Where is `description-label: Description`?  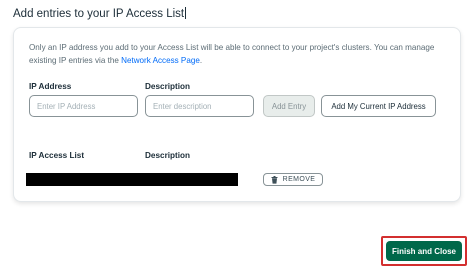 description-label: Description is located at coordinates (168, 86).